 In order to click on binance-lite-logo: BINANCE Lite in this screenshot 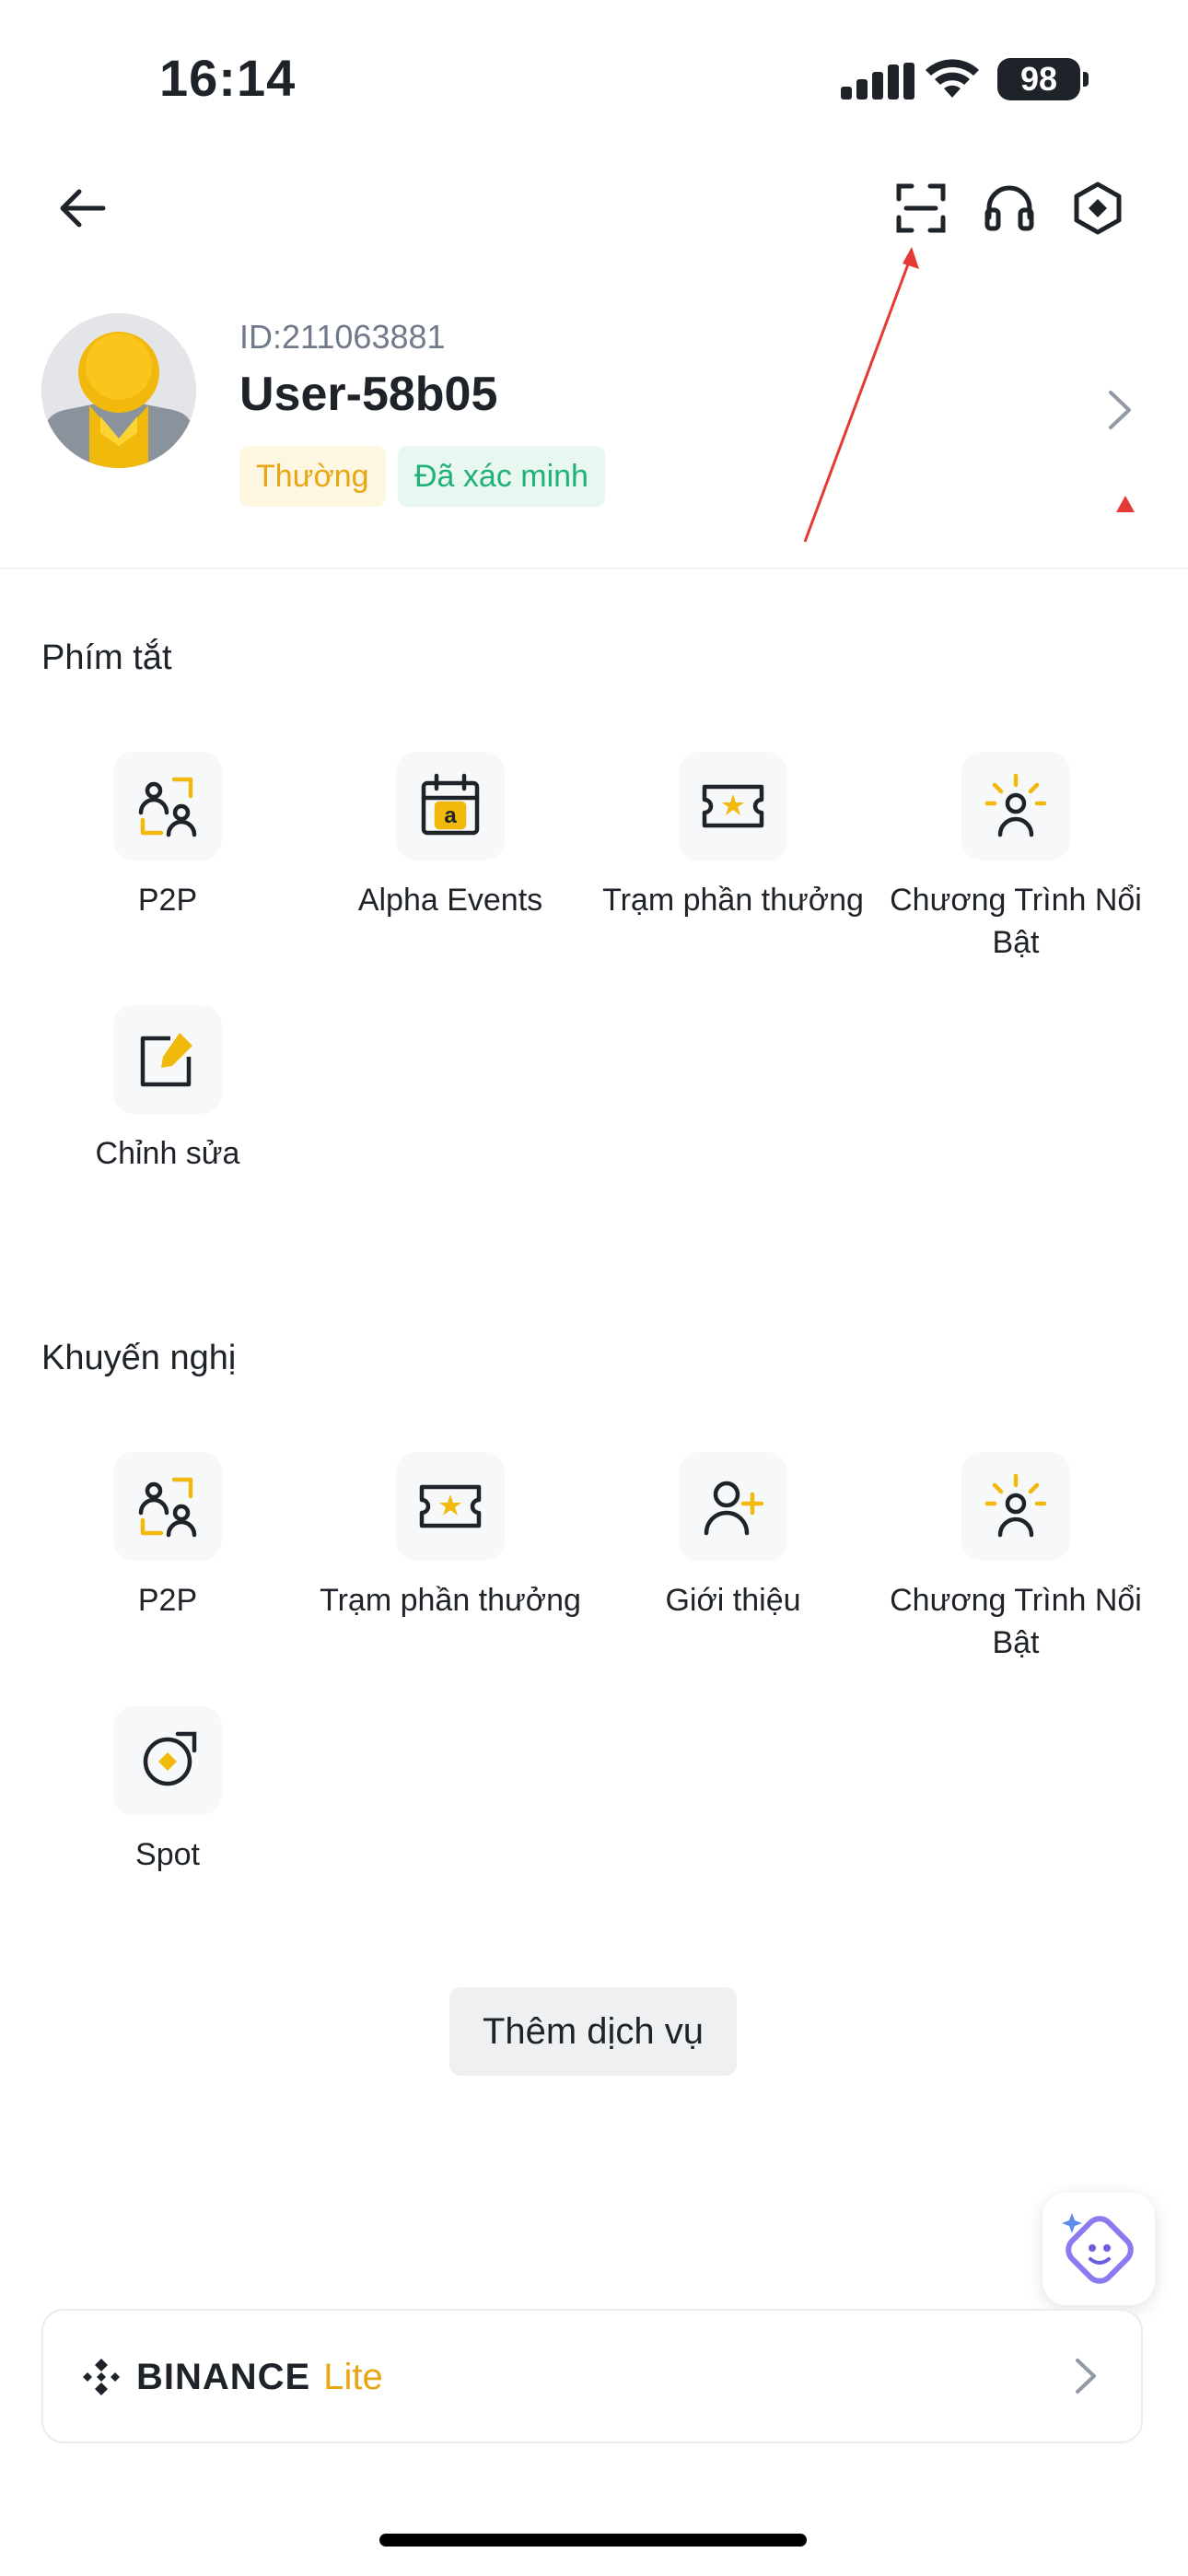, I will do `click(231, 2377)`.